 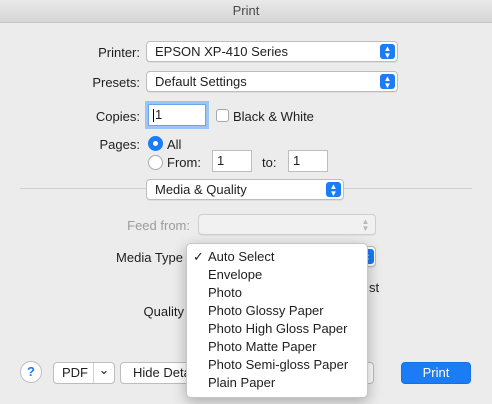 I want to click on black-white-label: Black & White, so click(x=273, y=116).